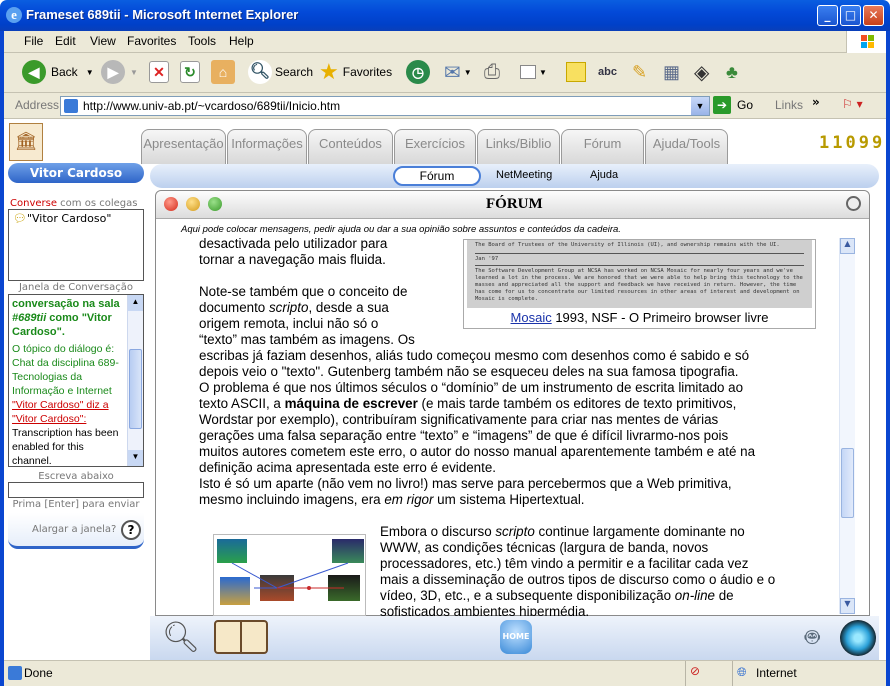 This screenshot has height=686, width=890. Describe the element at coordinates (76, 218) in the screenshot. I see `participant-item: 💬︎"Vitor Cardoso"` at that location.